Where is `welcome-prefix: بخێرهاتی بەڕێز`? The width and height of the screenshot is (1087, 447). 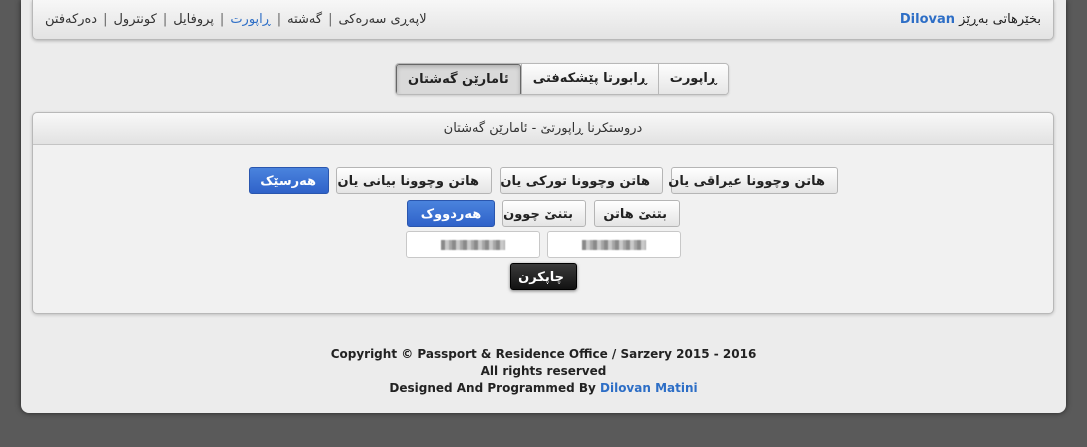 welcome-prefix: بخێرهاتی بەڕێز is located at coordinates (1000, 19).